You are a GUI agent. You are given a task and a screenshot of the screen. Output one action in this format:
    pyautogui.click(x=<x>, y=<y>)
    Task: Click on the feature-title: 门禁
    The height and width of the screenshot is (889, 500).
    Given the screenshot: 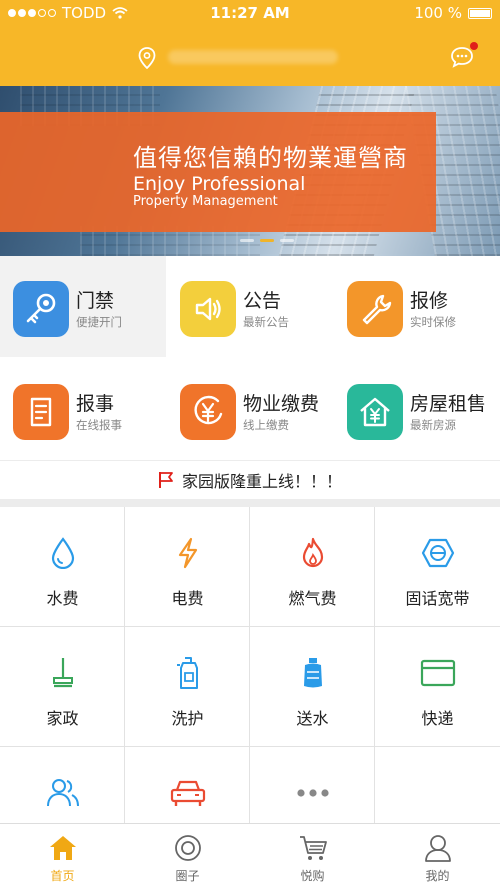 What is the action you would take?
    pyautogui.click(x=95, y=301)
    